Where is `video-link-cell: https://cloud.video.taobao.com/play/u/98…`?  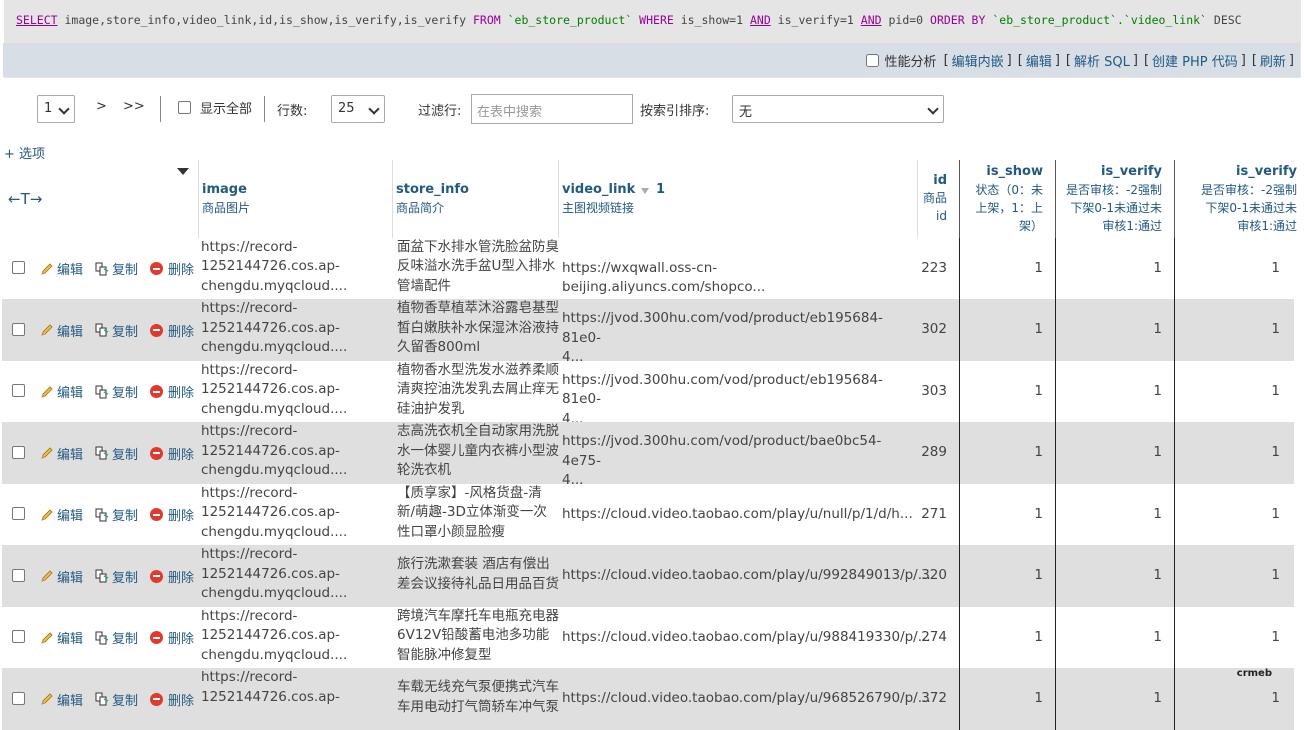
video-link-cell: https://cloud.video.taobao.com/play/u/98… is located at coordinates (746, 638).